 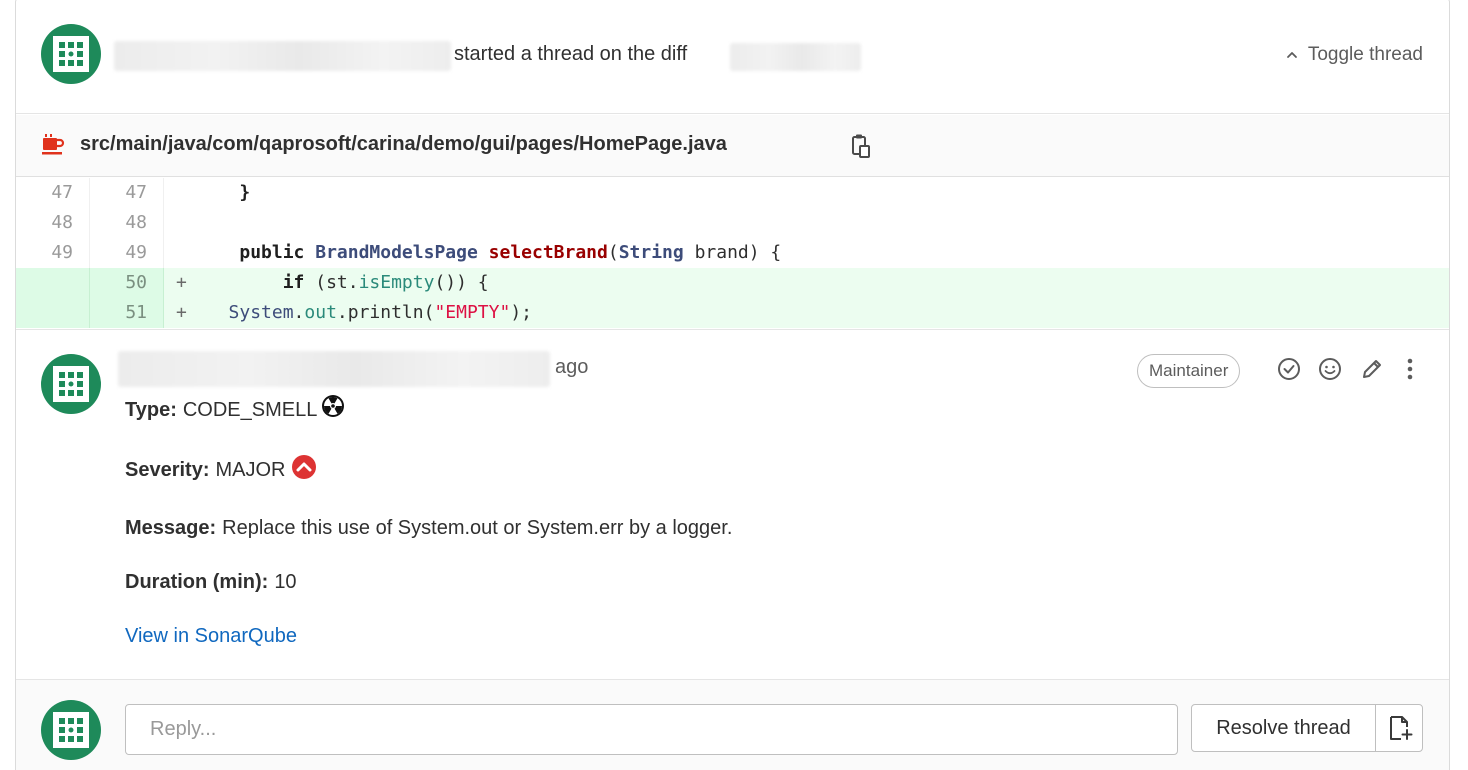 What do you see at coordinates (334, 369) in the screenshot?
I see `note-author-redacted` at bounding box center [334, 369].